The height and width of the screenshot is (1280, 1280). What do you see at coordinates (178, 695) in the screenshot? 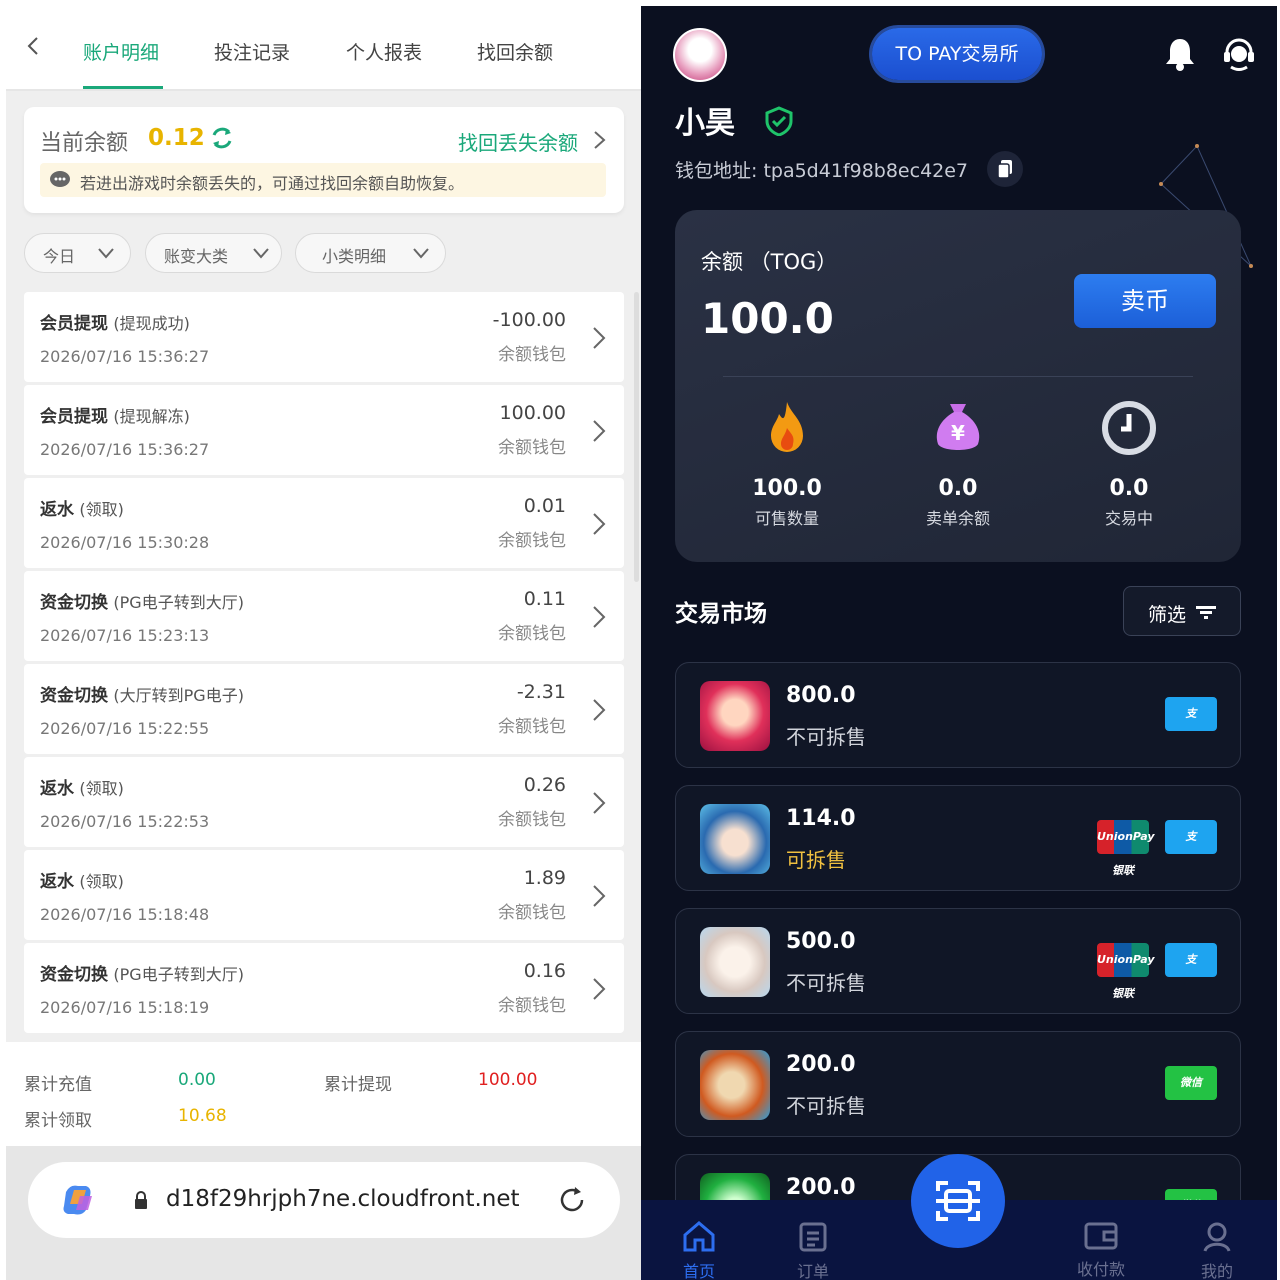
I see `record-subtype: (大厅转到PG电子)` at bounding box center [178, 695].